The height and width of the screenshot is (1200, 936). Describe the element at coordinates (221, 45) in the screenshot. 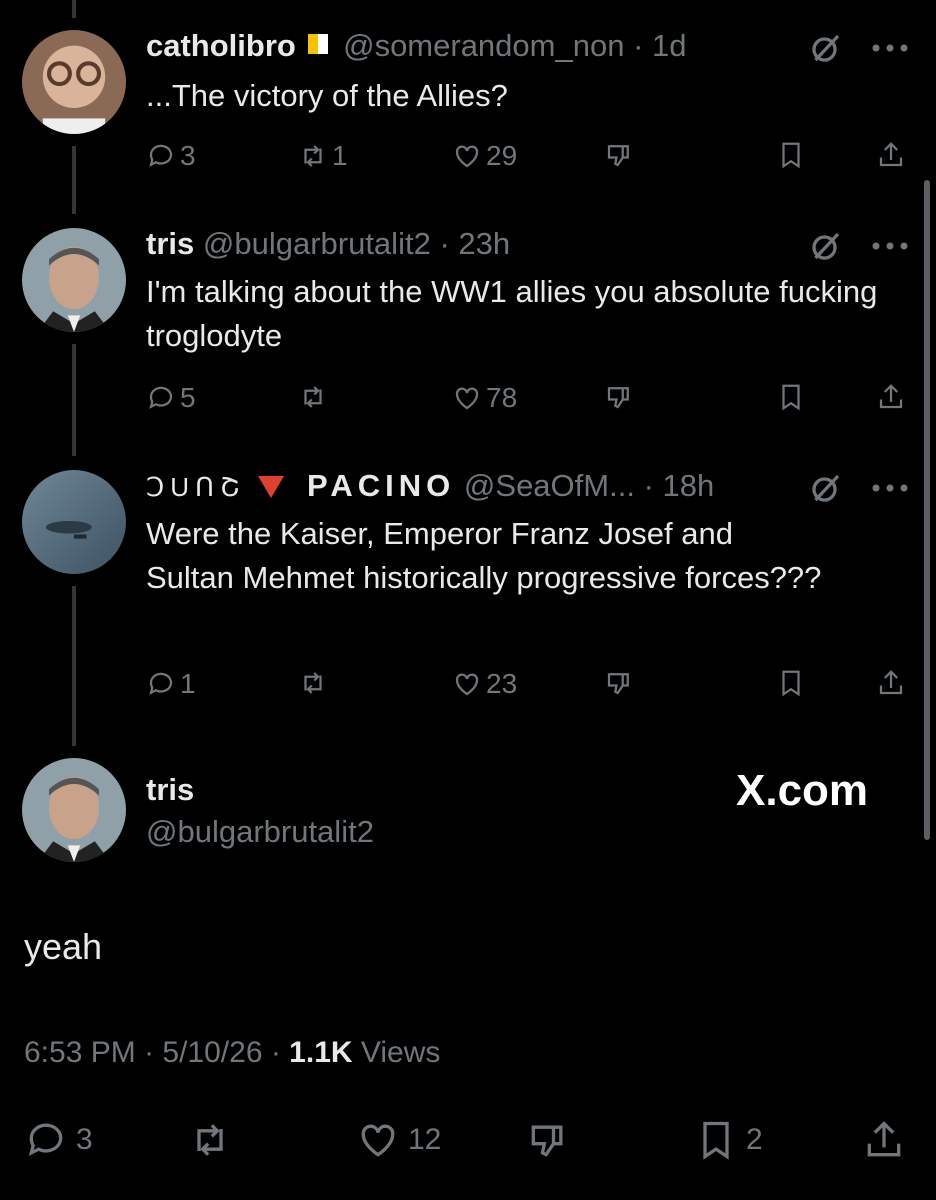

I see `display-name: catholibro` at that location.